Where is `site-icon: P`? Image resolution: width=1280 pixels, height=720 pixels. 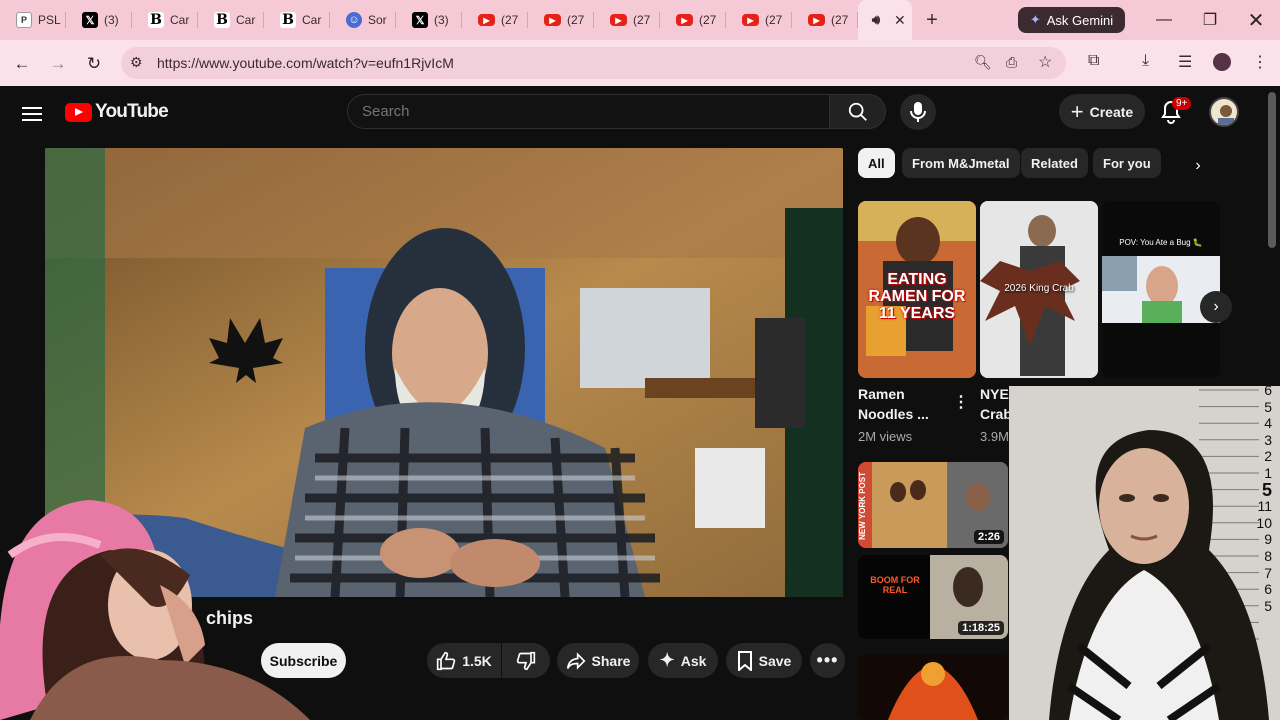
site-icon: P is located at coordinates (24, 20).